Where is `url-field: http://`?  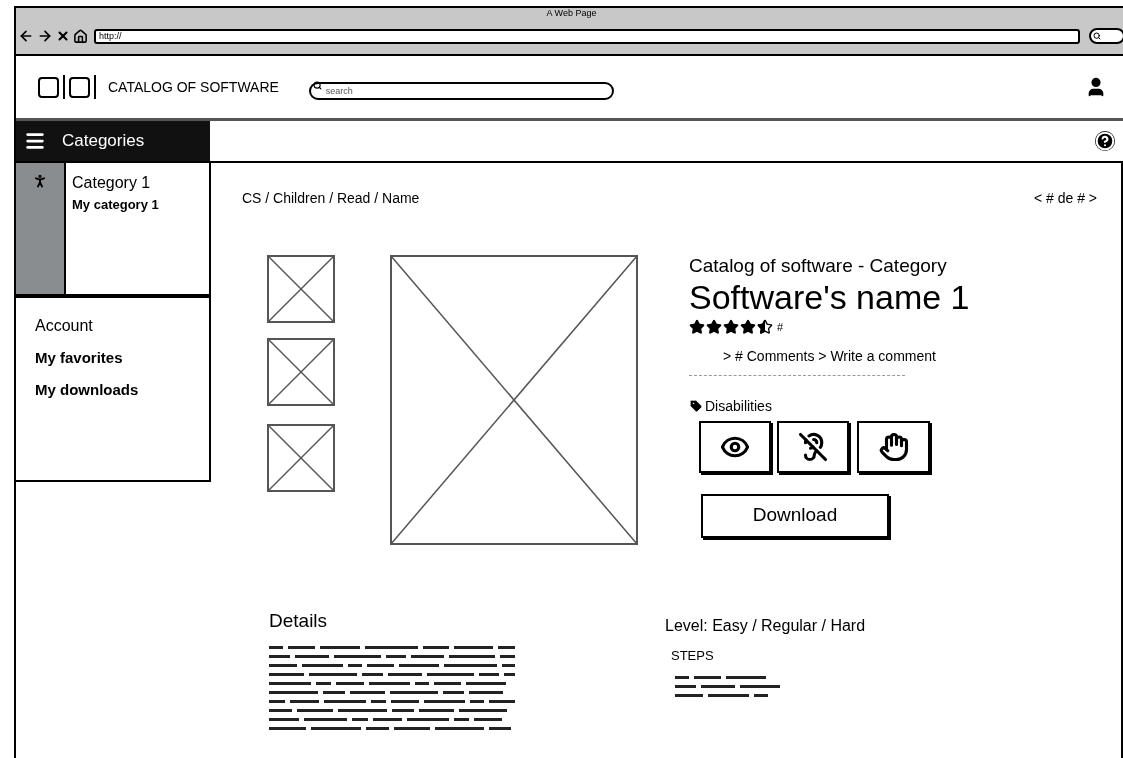 url-field: http:// is located at coordinates (587, 36).